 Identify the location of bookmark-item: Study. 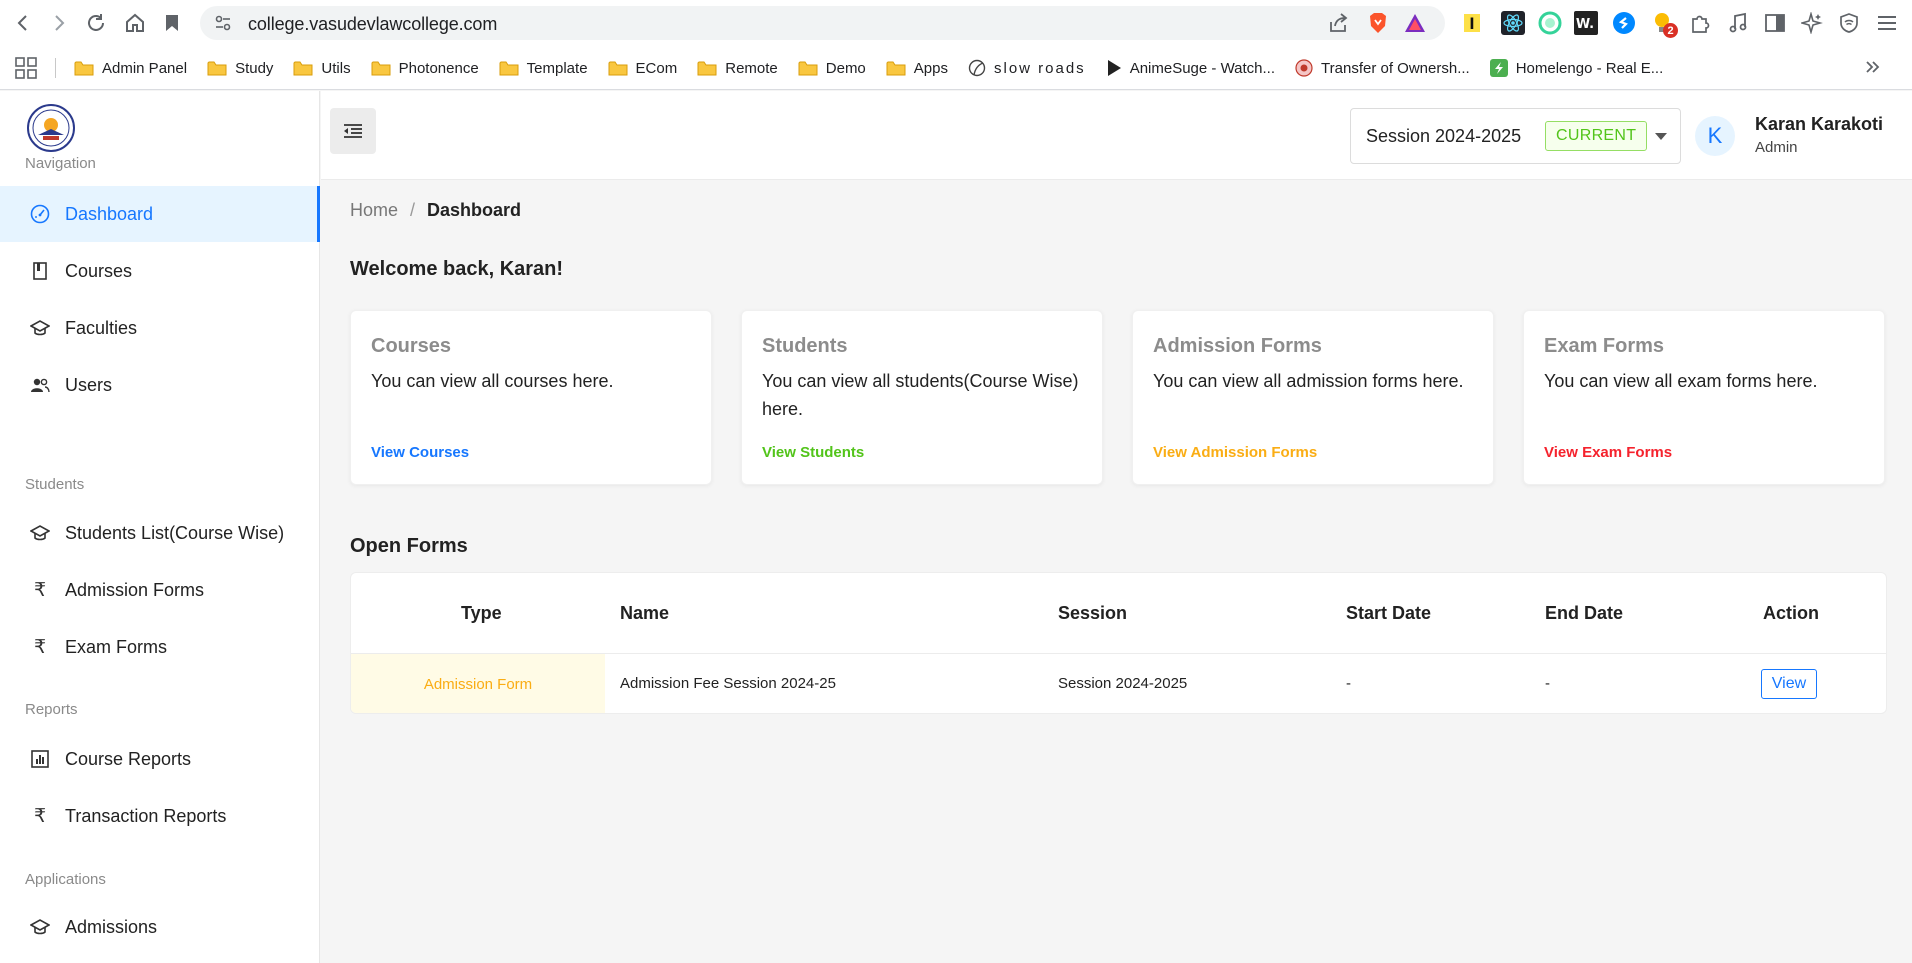
(240, 68).